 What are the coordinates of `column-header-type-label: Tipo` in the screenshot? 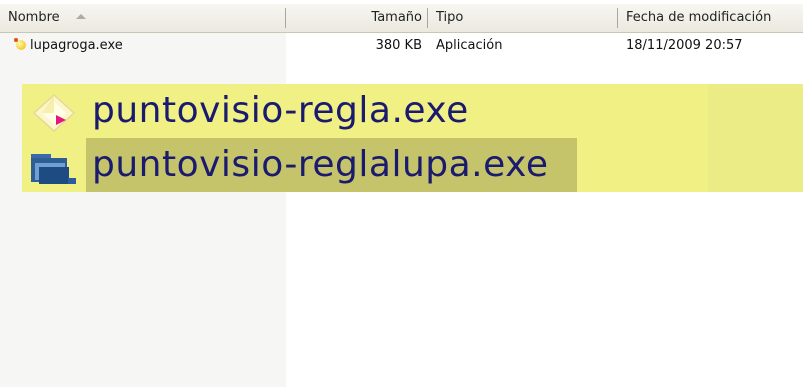 It's located at (450, 17).